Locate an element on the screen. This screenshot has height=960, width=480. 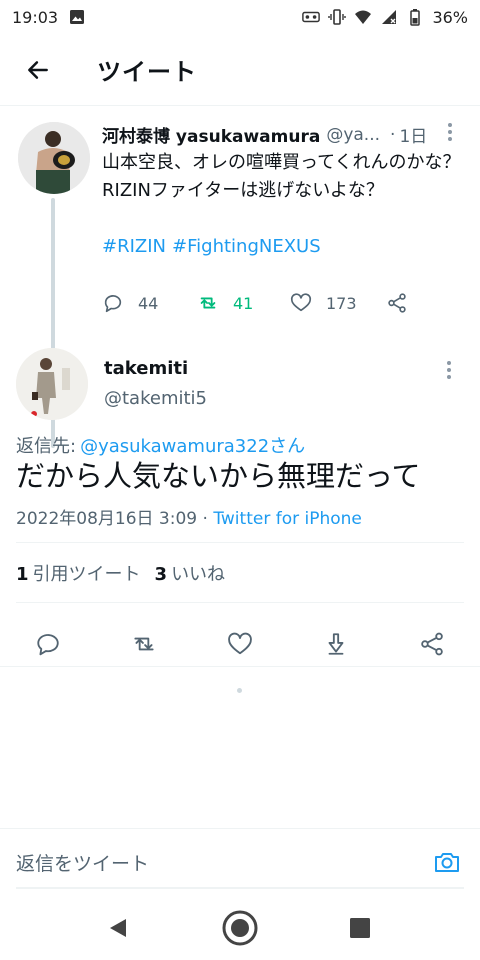
loading-indicator is located at coordinates (239, 690).